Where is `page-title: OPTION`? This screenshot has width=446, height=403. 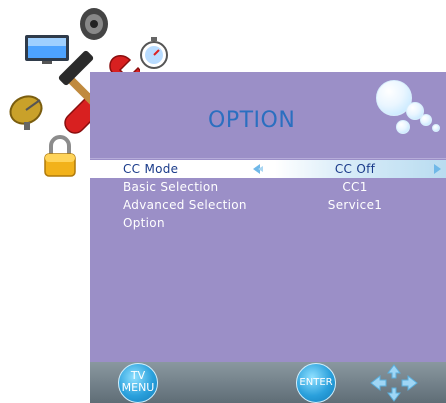
page-title: OPTION is located at coordinates (252, 120).